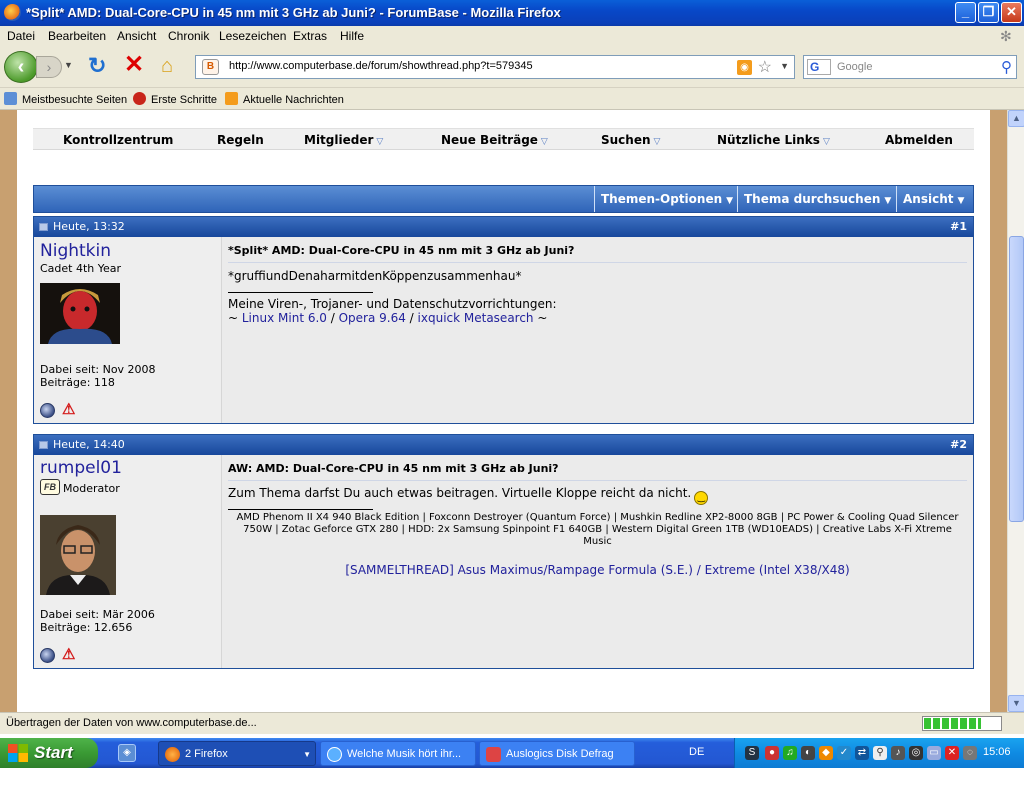  I want to click on url-dropdown-icon: ▼, so click(784, 66).